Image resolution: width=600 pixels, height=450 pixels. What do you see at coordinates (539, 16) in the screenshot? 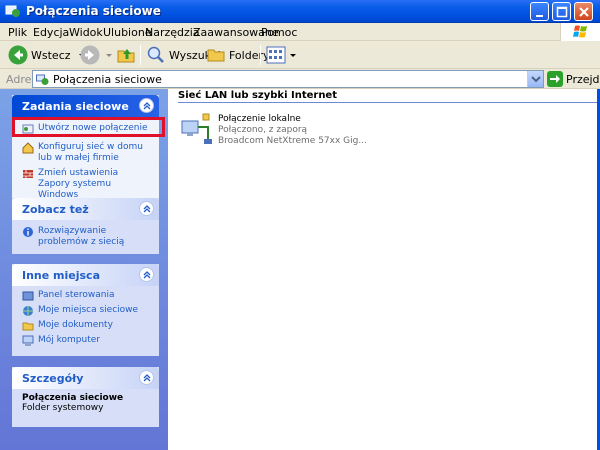
I see `minimize-icon` at bounding box center [539, 16].